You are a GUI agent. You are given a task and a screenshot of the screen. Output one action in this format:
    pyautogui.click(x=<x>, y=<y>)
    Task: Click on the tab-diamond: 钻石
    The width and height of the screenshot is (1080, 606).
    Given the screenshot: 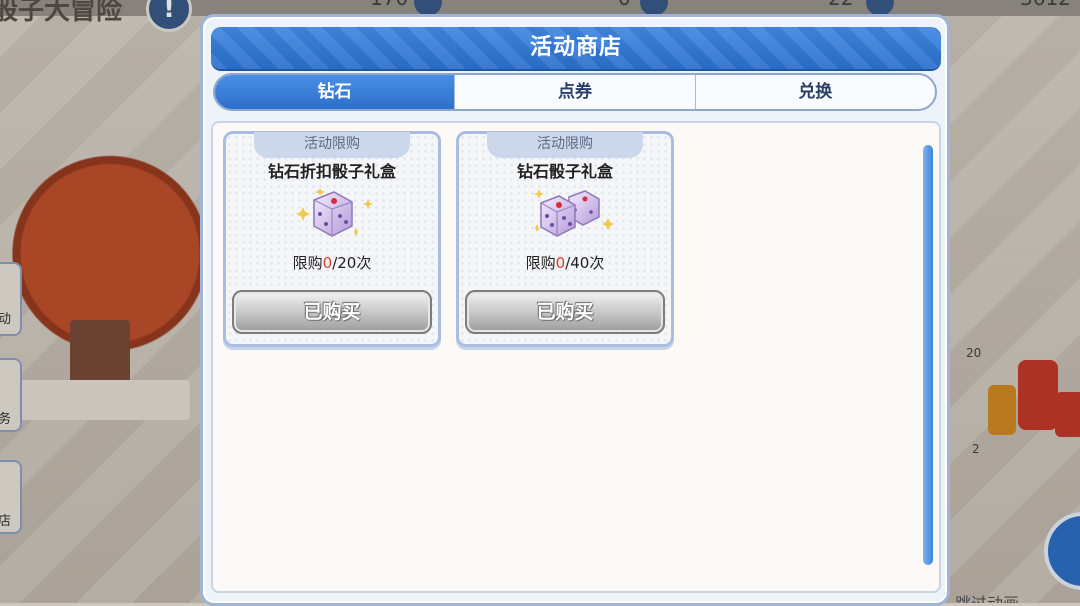 What is the action you would take?
    pyautogui.click(x=335, y=92)
    